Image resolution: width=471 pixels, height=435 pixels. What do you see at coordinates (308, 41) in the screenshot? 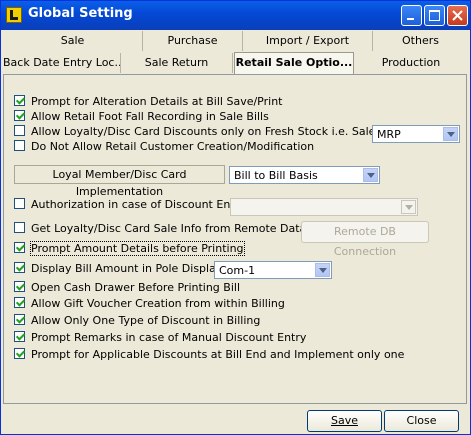
I see `tab-import-export: Import / Export` at bounding box center [308, 41].